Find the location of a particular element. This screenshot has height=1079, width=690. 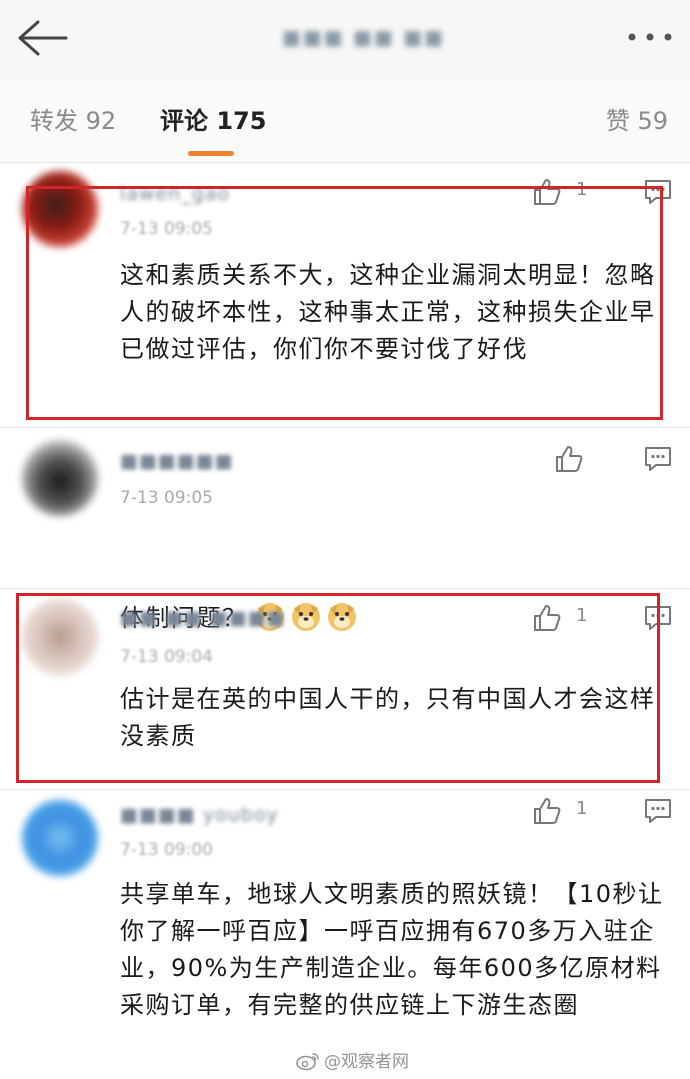

tab-likes: 赞 59 is located at coordinates (637, 121).